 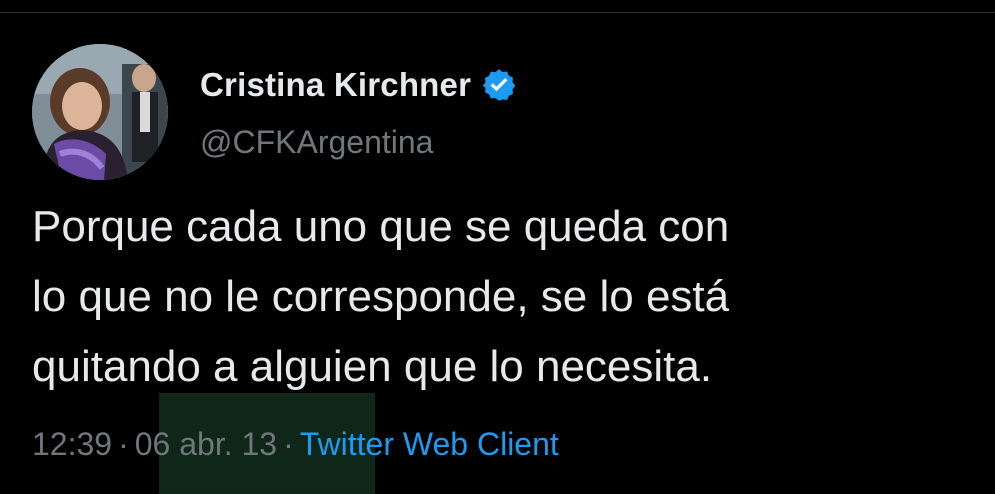 What do you see at coordinates (206, 444) in the screenshot?
I see `tweet-date: 06 abr. 13` at bounding box center [206, 444].